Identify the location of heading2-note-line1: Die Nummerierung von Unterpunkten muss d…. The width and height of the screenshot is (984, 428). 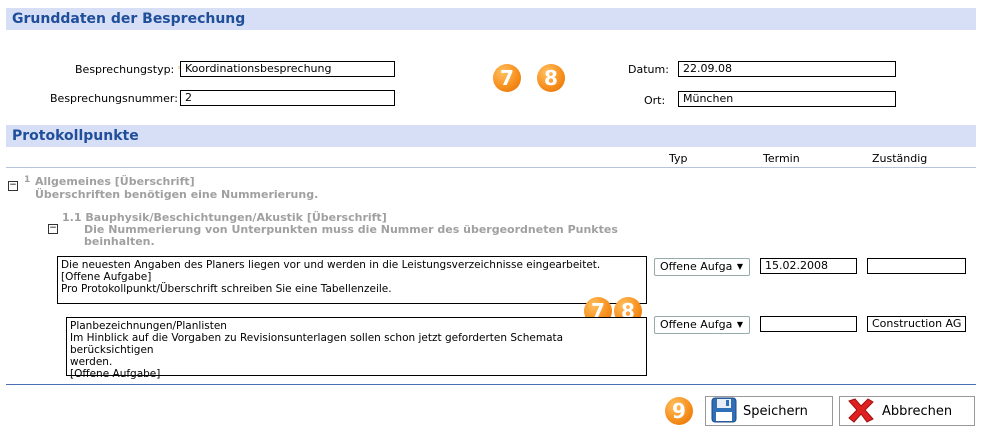
(351, 229).